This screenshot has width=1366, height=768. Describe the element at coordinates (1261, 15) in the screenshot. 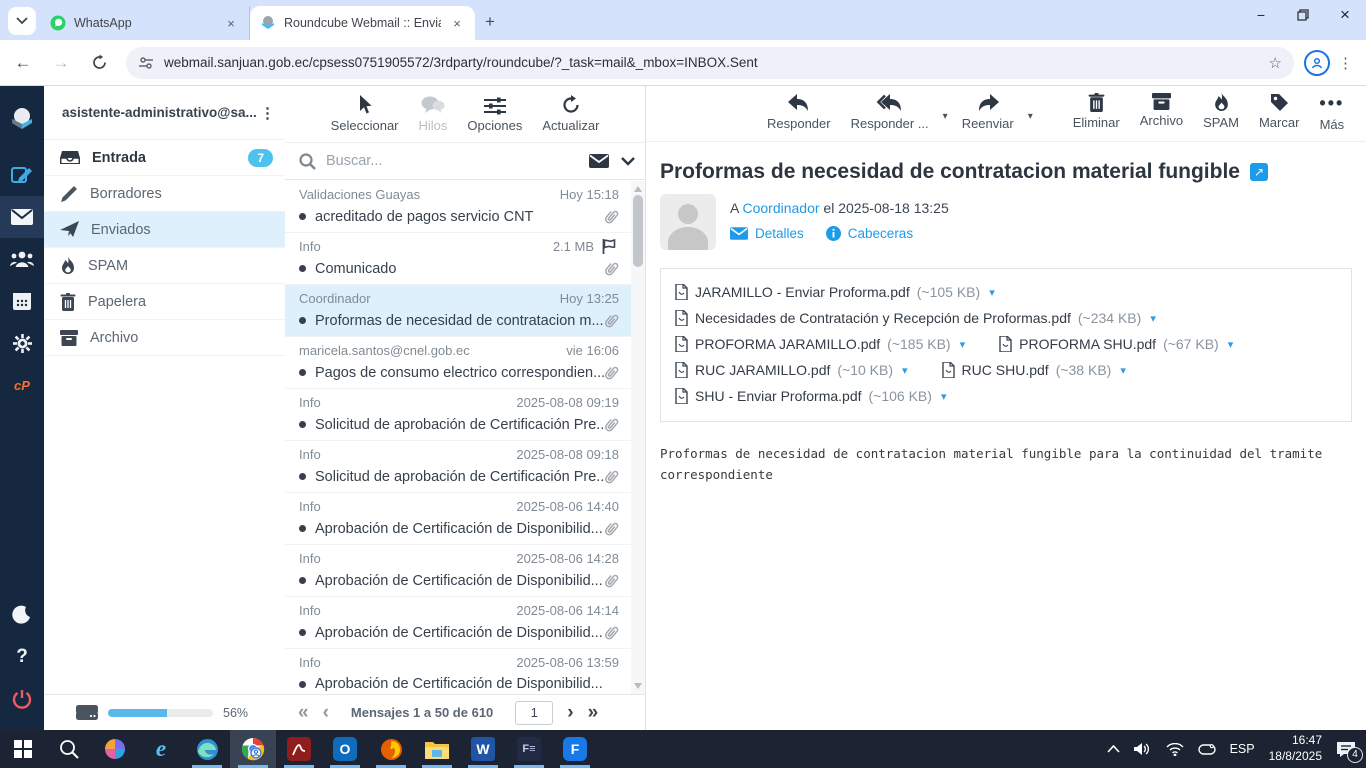

I see `minimize-button: −` at that location.